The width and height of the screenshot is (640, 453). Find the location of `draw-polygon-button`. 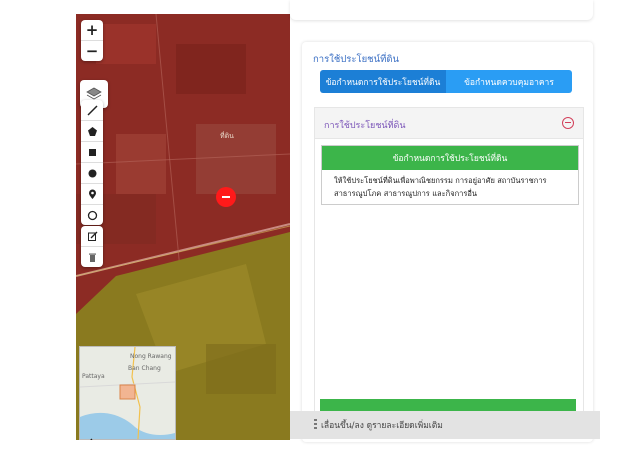

draw-polygon-button is located at coordinates (92, 131).